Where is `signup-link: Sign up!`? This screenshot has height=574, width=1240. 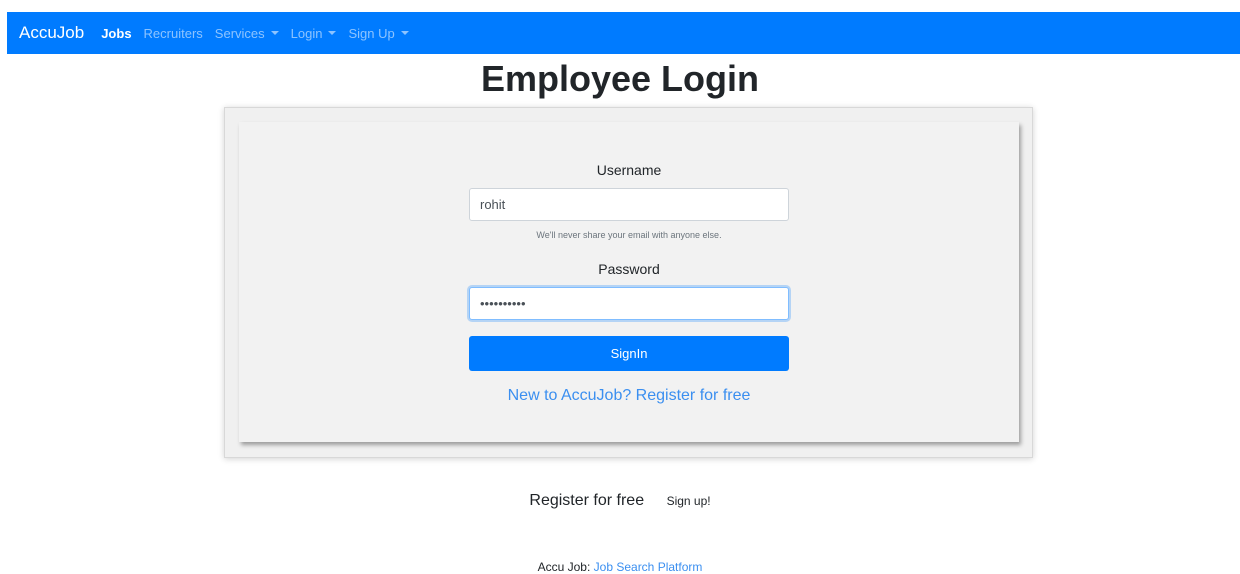
signup-link: Sign up! is located at coordinates (689, 501).